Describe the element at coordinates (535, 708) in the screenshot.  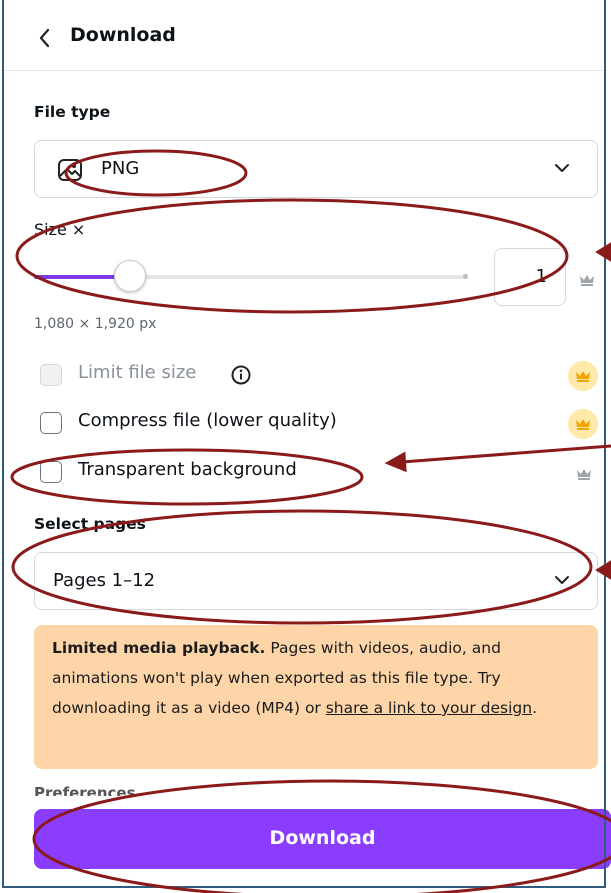
I see `notice-end: .` at that location.